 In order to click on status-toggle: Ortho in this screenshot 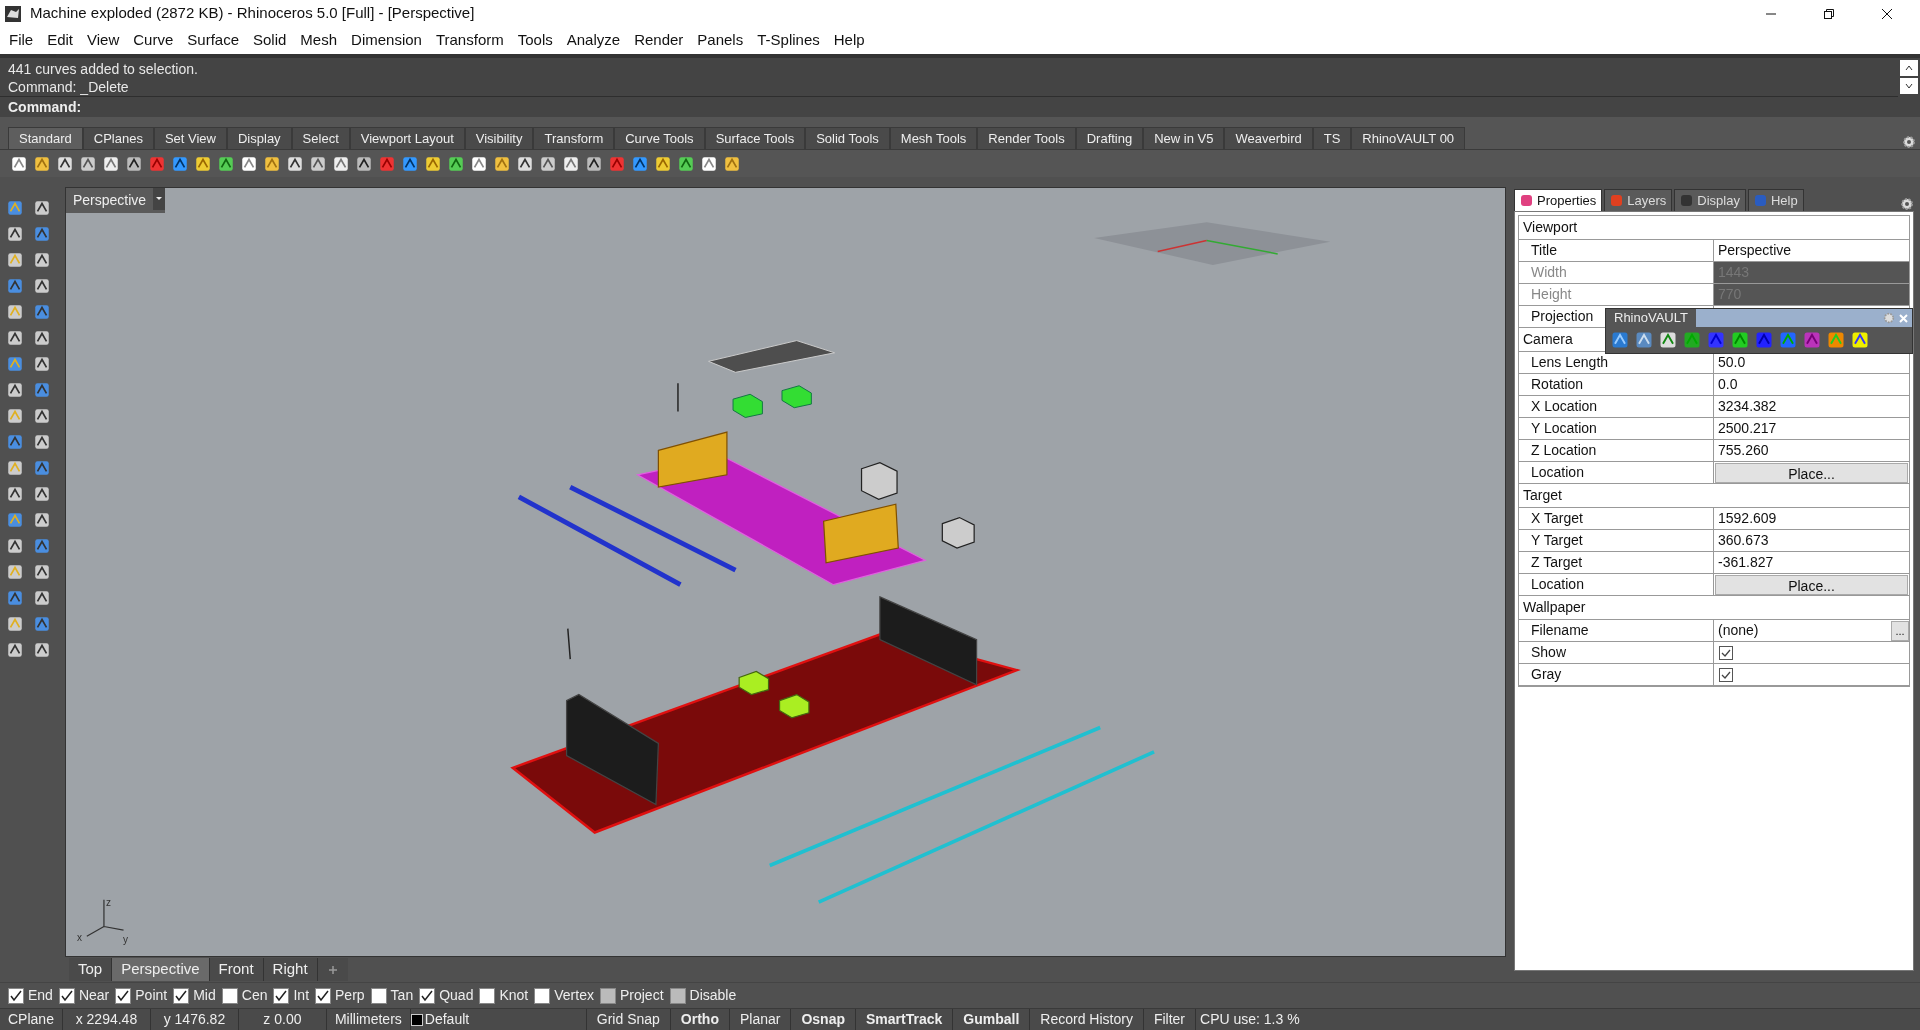, I will do `click(700, 1019)`.